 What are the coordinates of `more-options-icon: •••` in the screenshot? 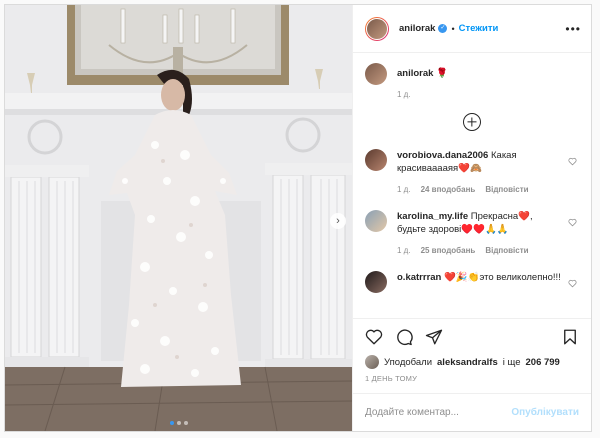 It's located at (573, 29).